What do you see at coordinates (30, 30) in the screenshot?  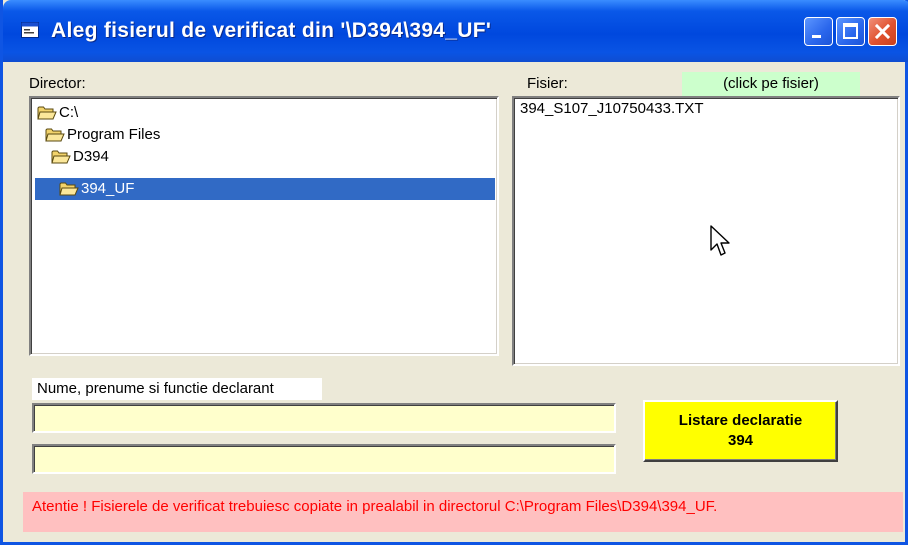 I see `app-icon` at bounding box center [30, 30].